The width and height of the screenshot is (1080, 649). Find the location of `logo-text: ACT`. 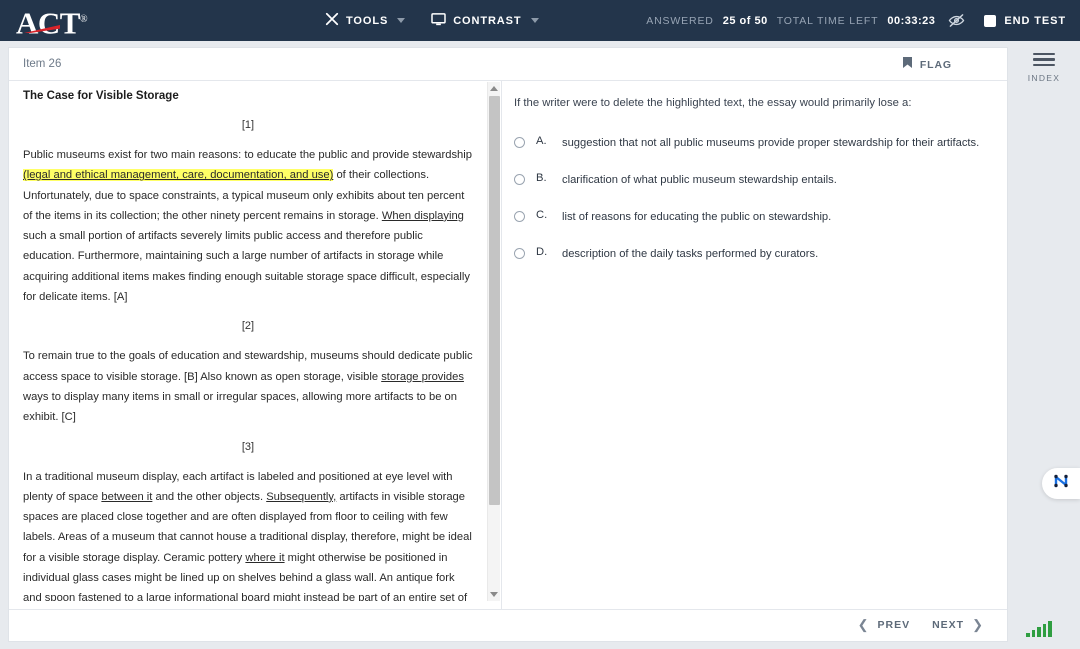

logo-text: ACT is located at coordinates (48, 23).